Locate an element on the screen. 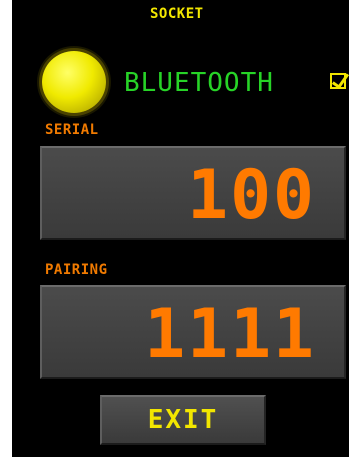  exit-button: EXIT is located at coordinates (183, 420).